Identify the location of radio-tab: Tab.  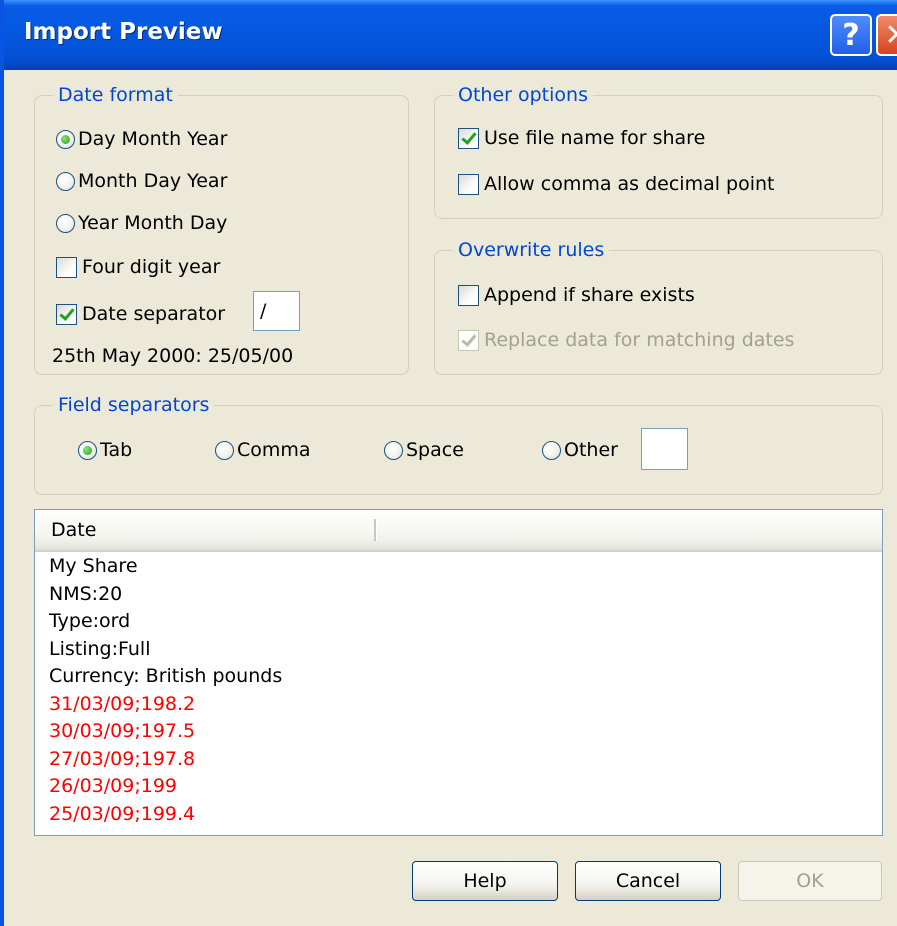
(105, 450).